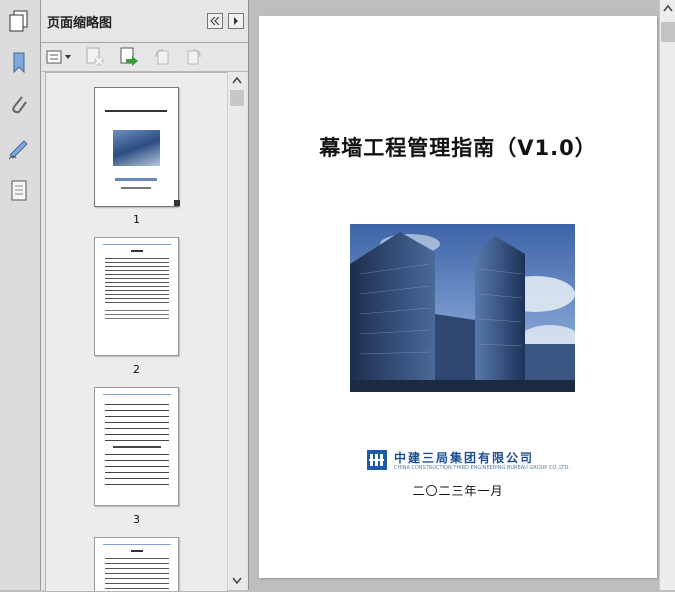  What do you see at coordinates (129, 57) in the screenshot?
I see `insert-page-icon` at bounding box center [129, 57].